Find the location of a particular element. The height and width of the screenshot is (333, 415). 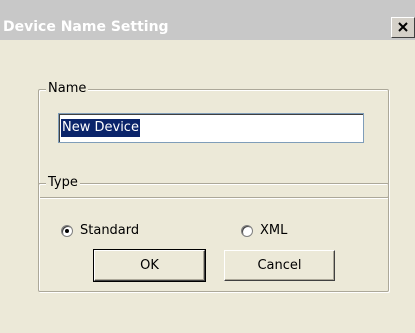

device-name-input: New Device is located at coordinates (211, 128).